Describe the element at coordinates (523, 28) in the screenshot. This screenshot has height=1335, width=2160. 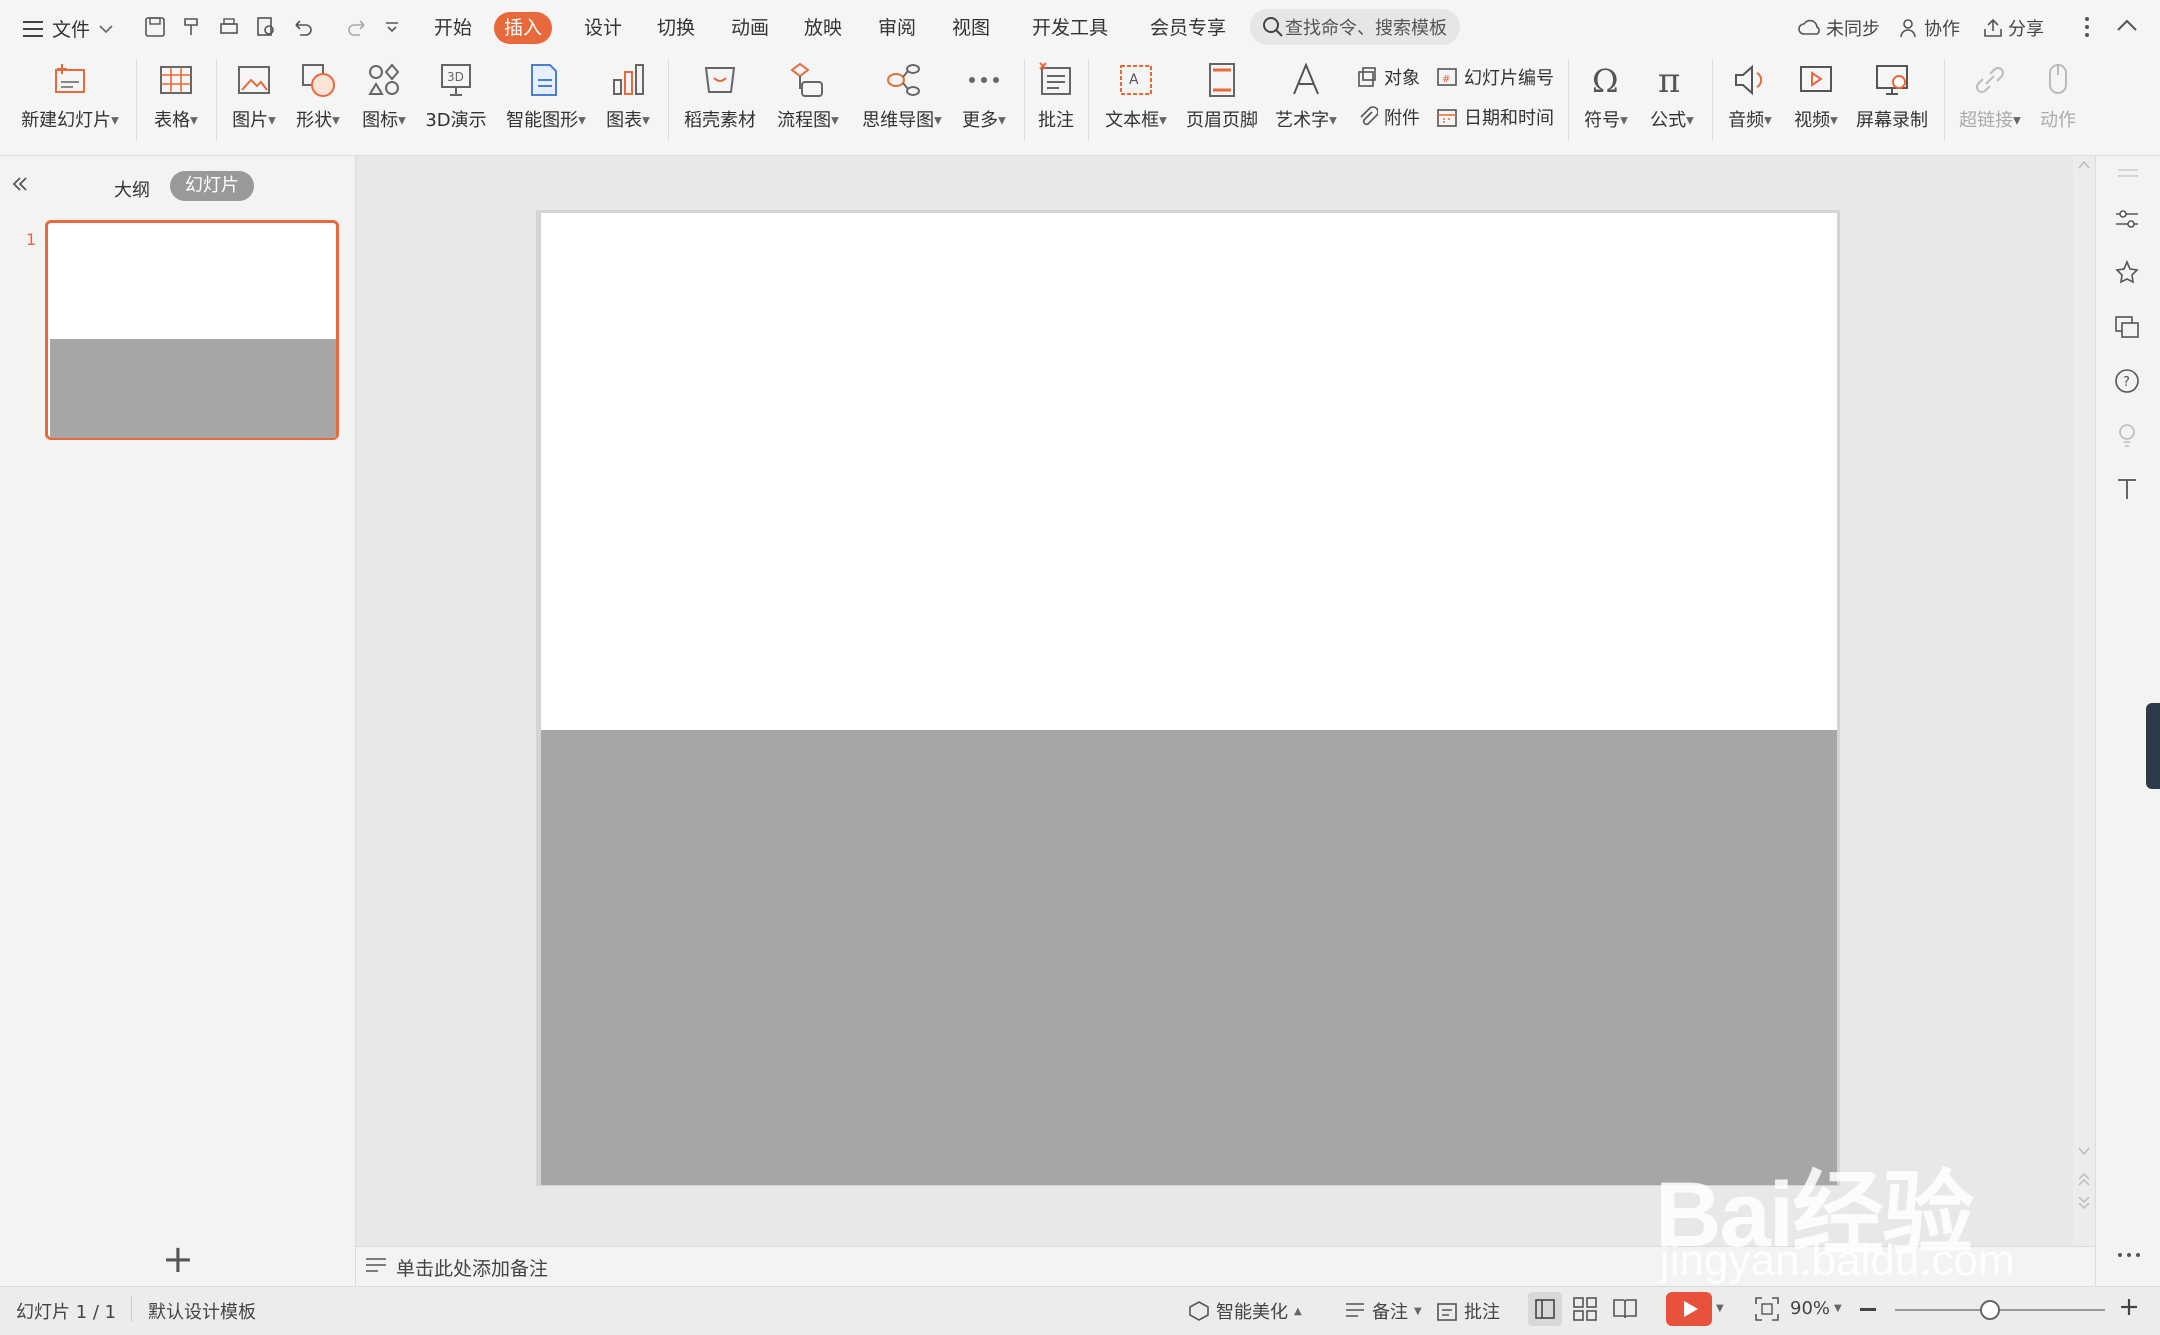
I see `tab-insert: 插入` at that location.